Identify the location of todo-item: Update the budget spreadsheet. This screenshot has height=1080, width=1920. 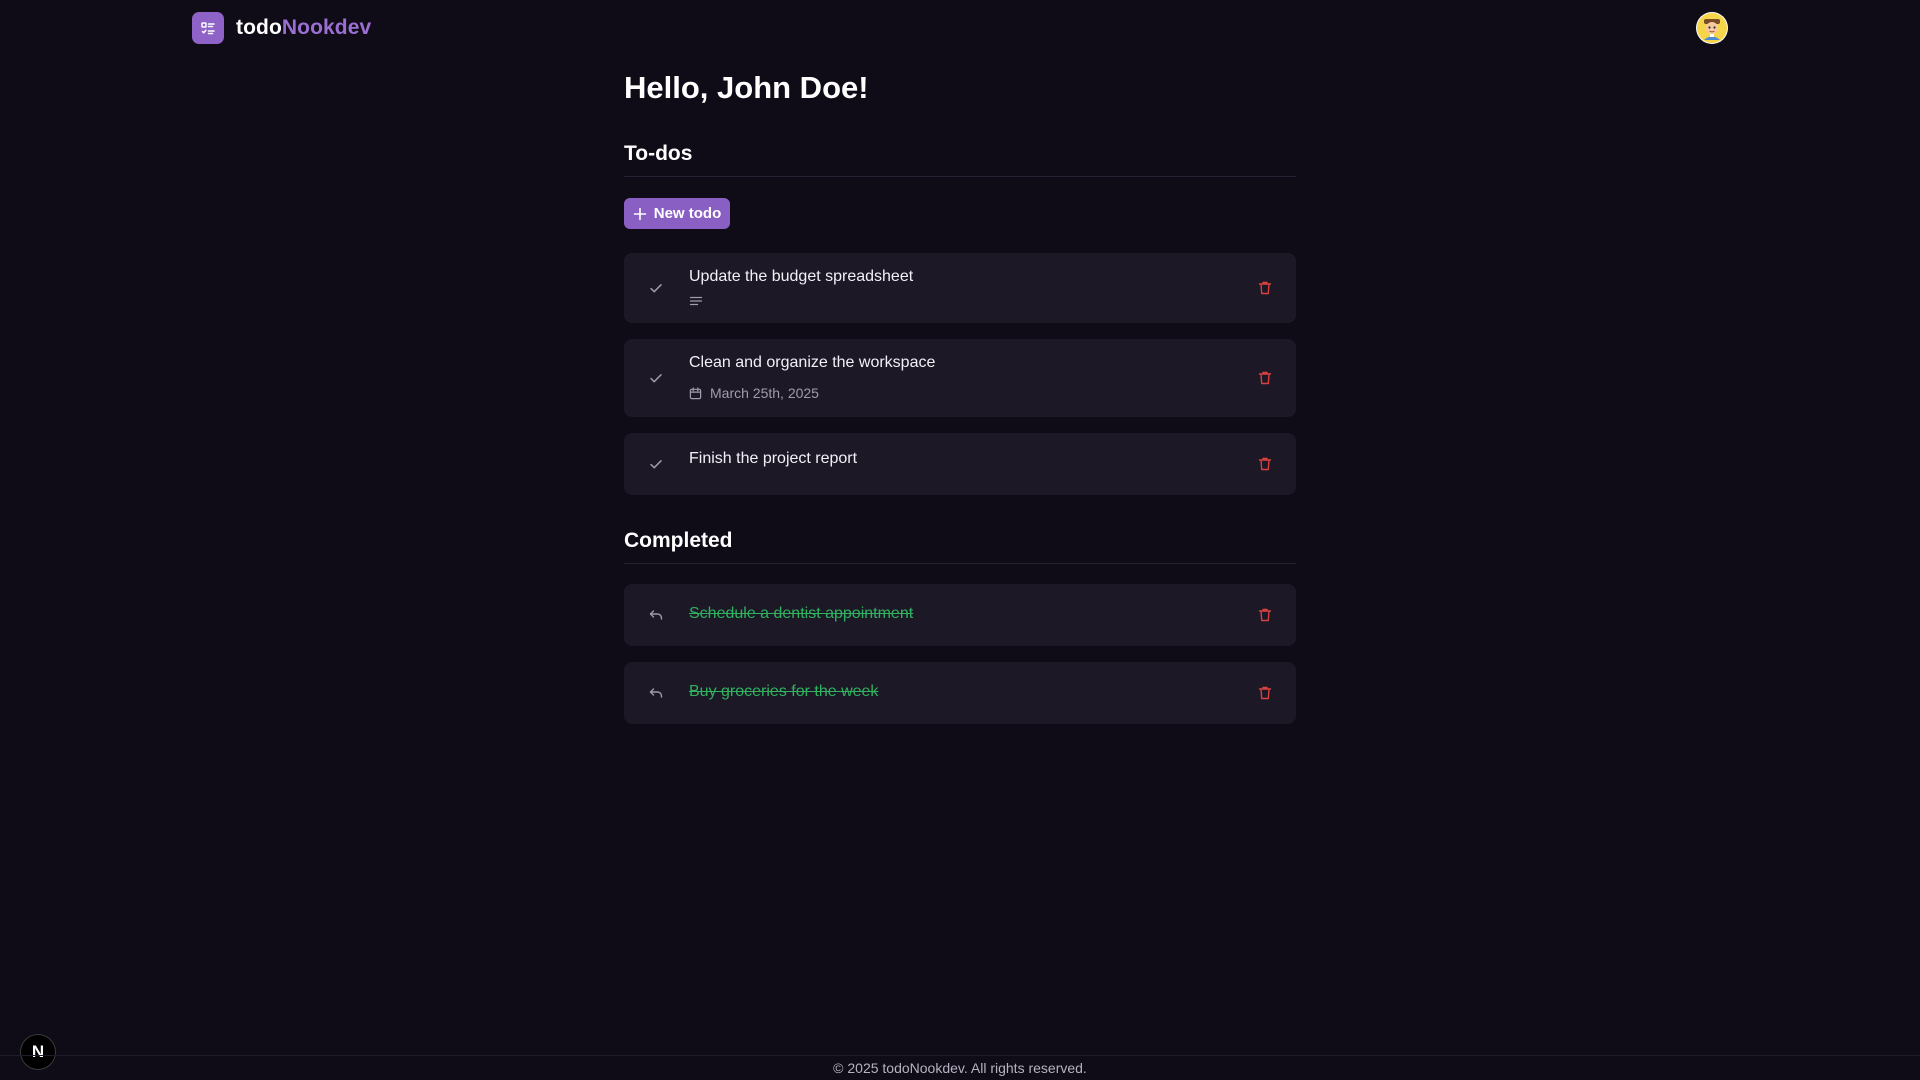
(960, 288).